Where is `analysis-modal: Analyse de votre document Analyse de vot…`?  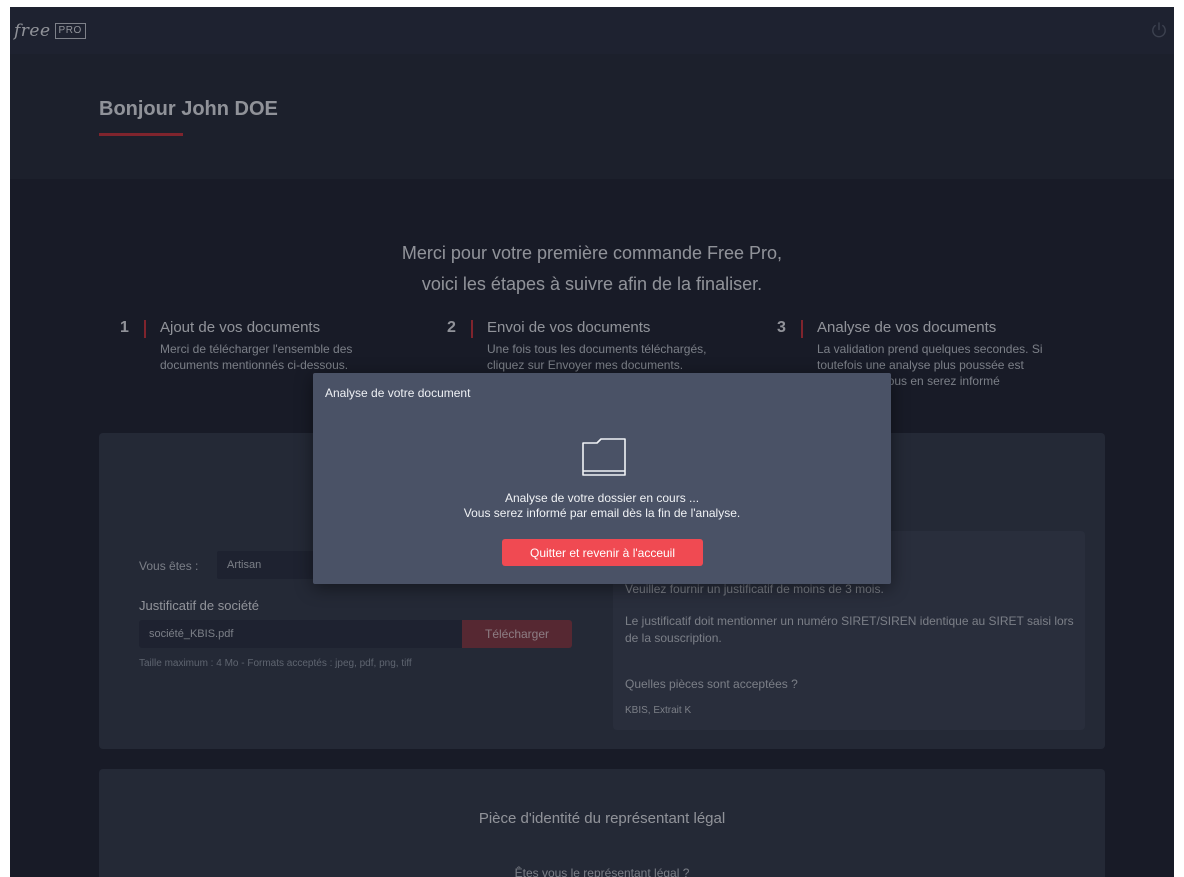 analysis-modal: Analyse de votre document Analyse de vot… is located at coordinates (602, 478).